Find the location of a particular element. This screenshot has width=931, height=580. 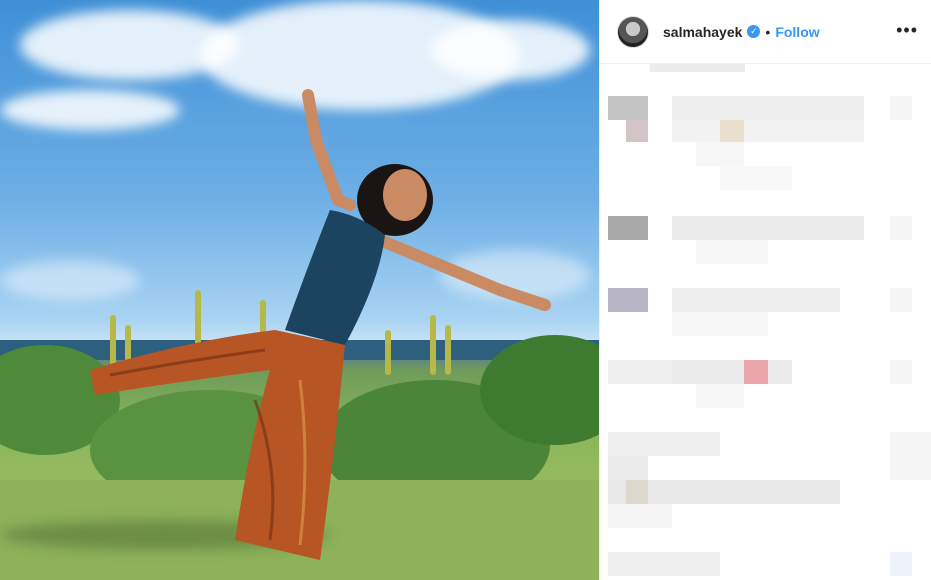

verified-badge-icon: ✓ is located at coordinates (754, 31).